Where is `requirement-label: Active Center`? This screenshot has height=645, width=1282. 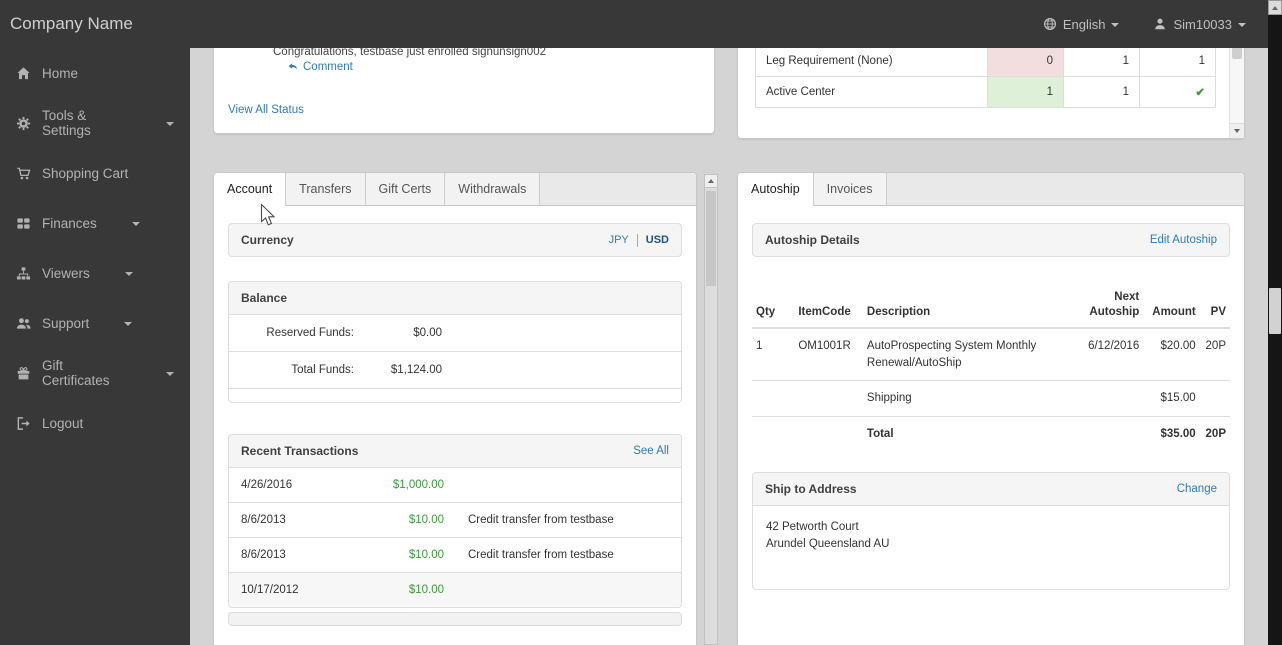 requirement-label: Active Center is located at coordinates (871, 92).